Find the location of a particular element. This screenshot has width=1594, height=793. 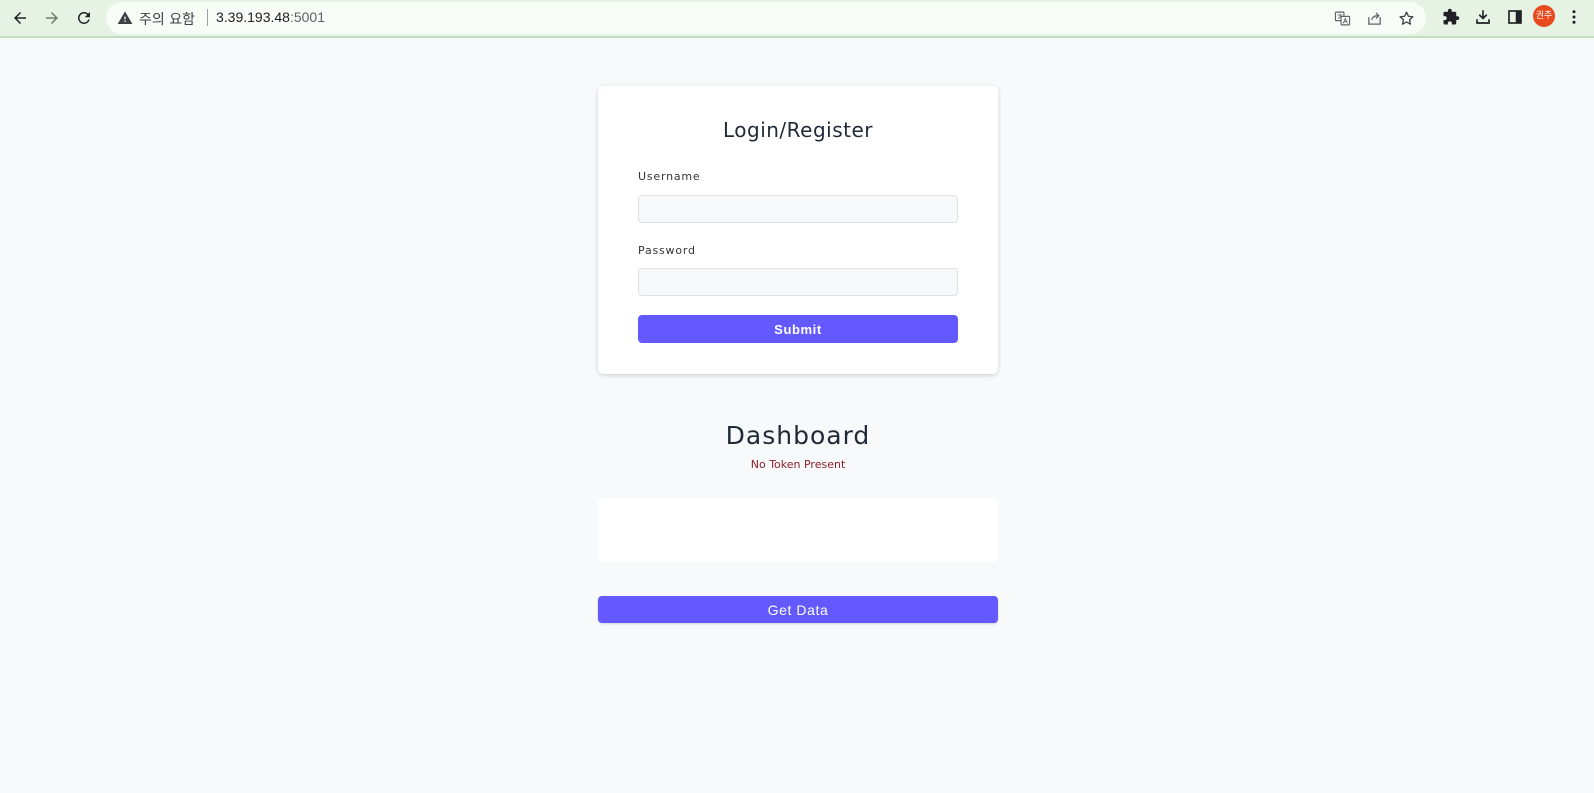

password-label: Password is located at coordinates (667, 250).